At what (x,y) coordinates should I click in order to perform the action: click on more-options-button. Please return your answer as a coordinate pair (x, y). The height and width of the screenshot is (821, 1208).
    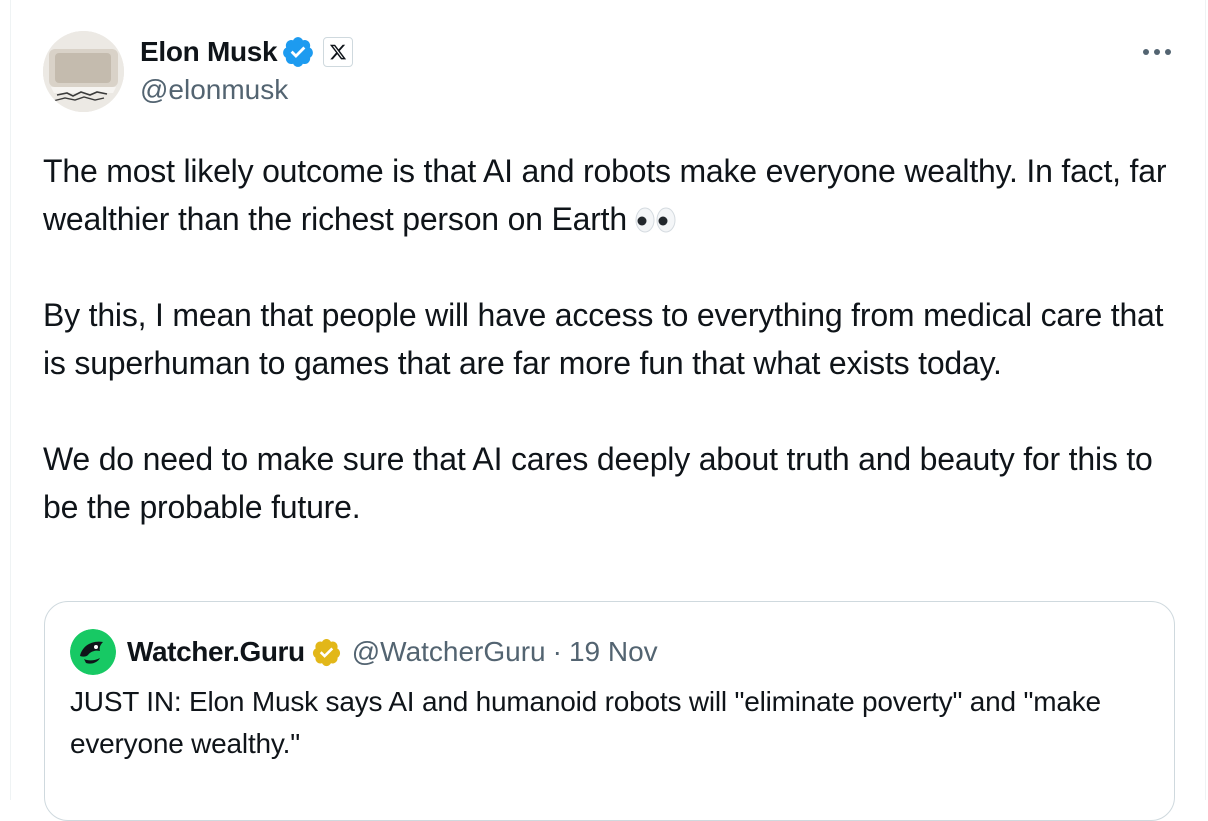
    Looking at the image, I should click on (1157, 52).